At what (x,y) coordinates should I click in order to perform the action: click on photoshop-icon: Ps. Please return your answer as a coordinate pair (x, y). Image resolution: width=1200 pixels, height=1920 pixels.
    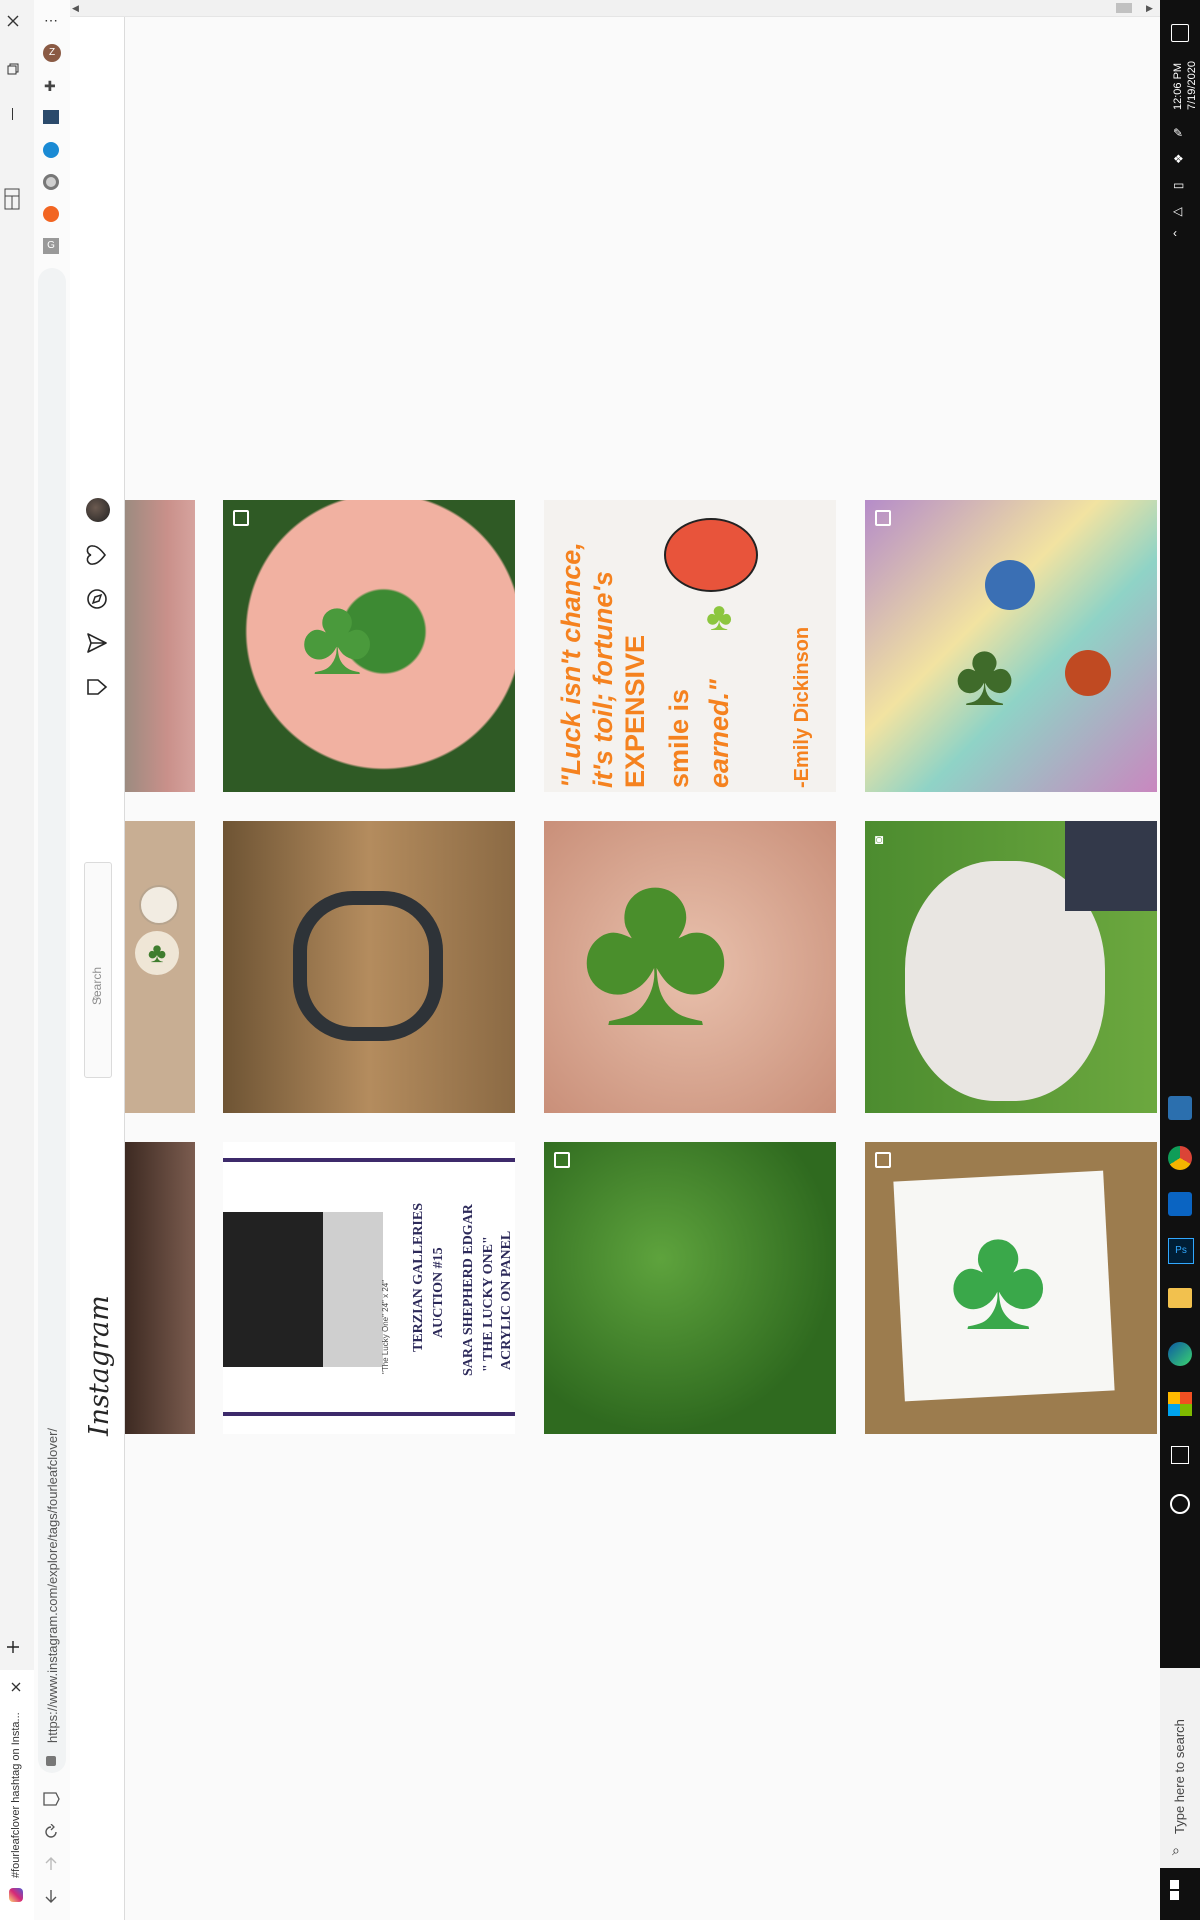
    Looking at the image, I should click on (1181, 1251).